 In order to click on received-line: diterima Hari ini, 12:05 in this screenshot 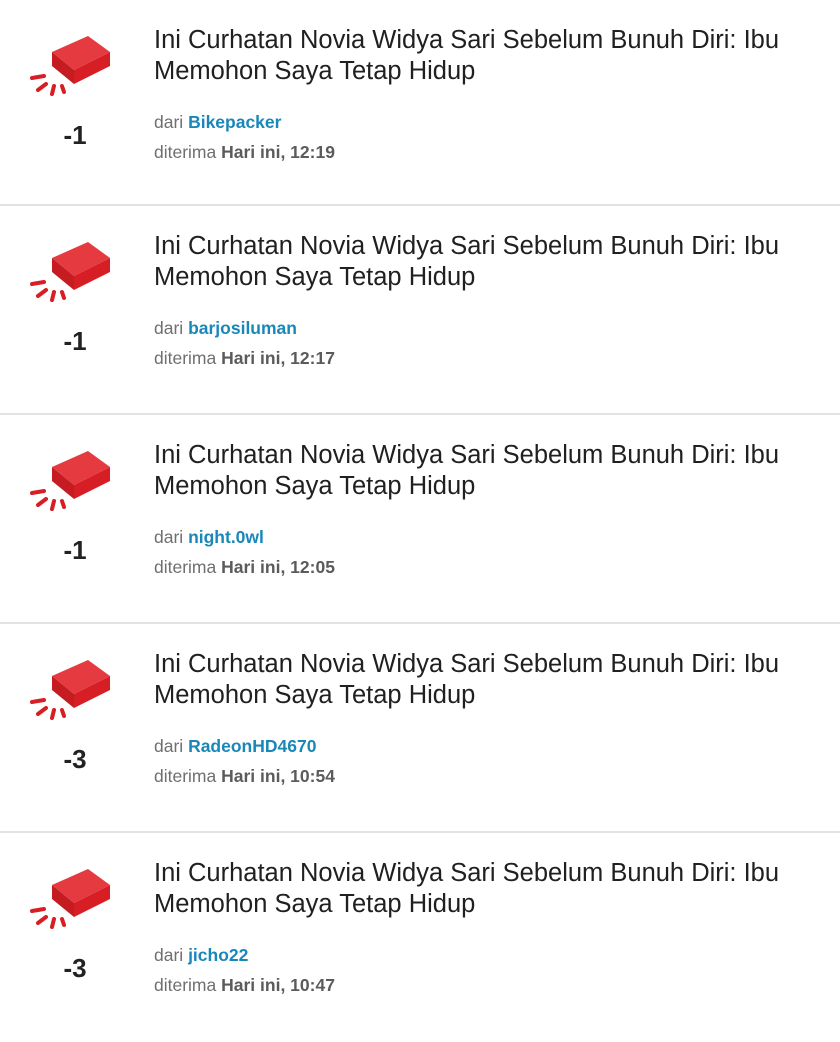, I will do `click(482, 567)`.